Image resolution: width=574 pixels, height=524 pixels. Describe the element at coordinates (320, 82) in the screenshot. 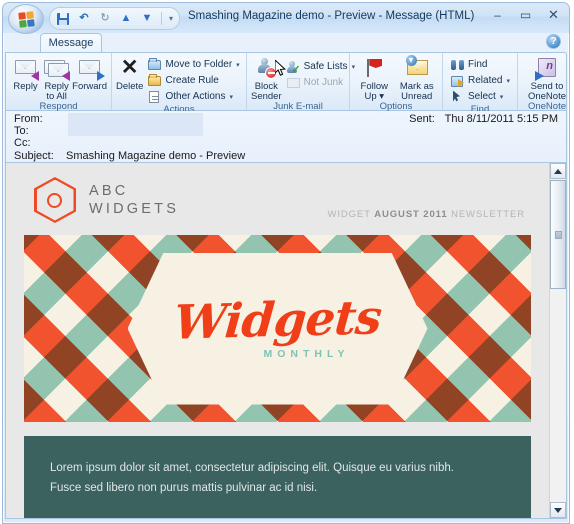

I see `not-junk-button: Not Junk` at that location.